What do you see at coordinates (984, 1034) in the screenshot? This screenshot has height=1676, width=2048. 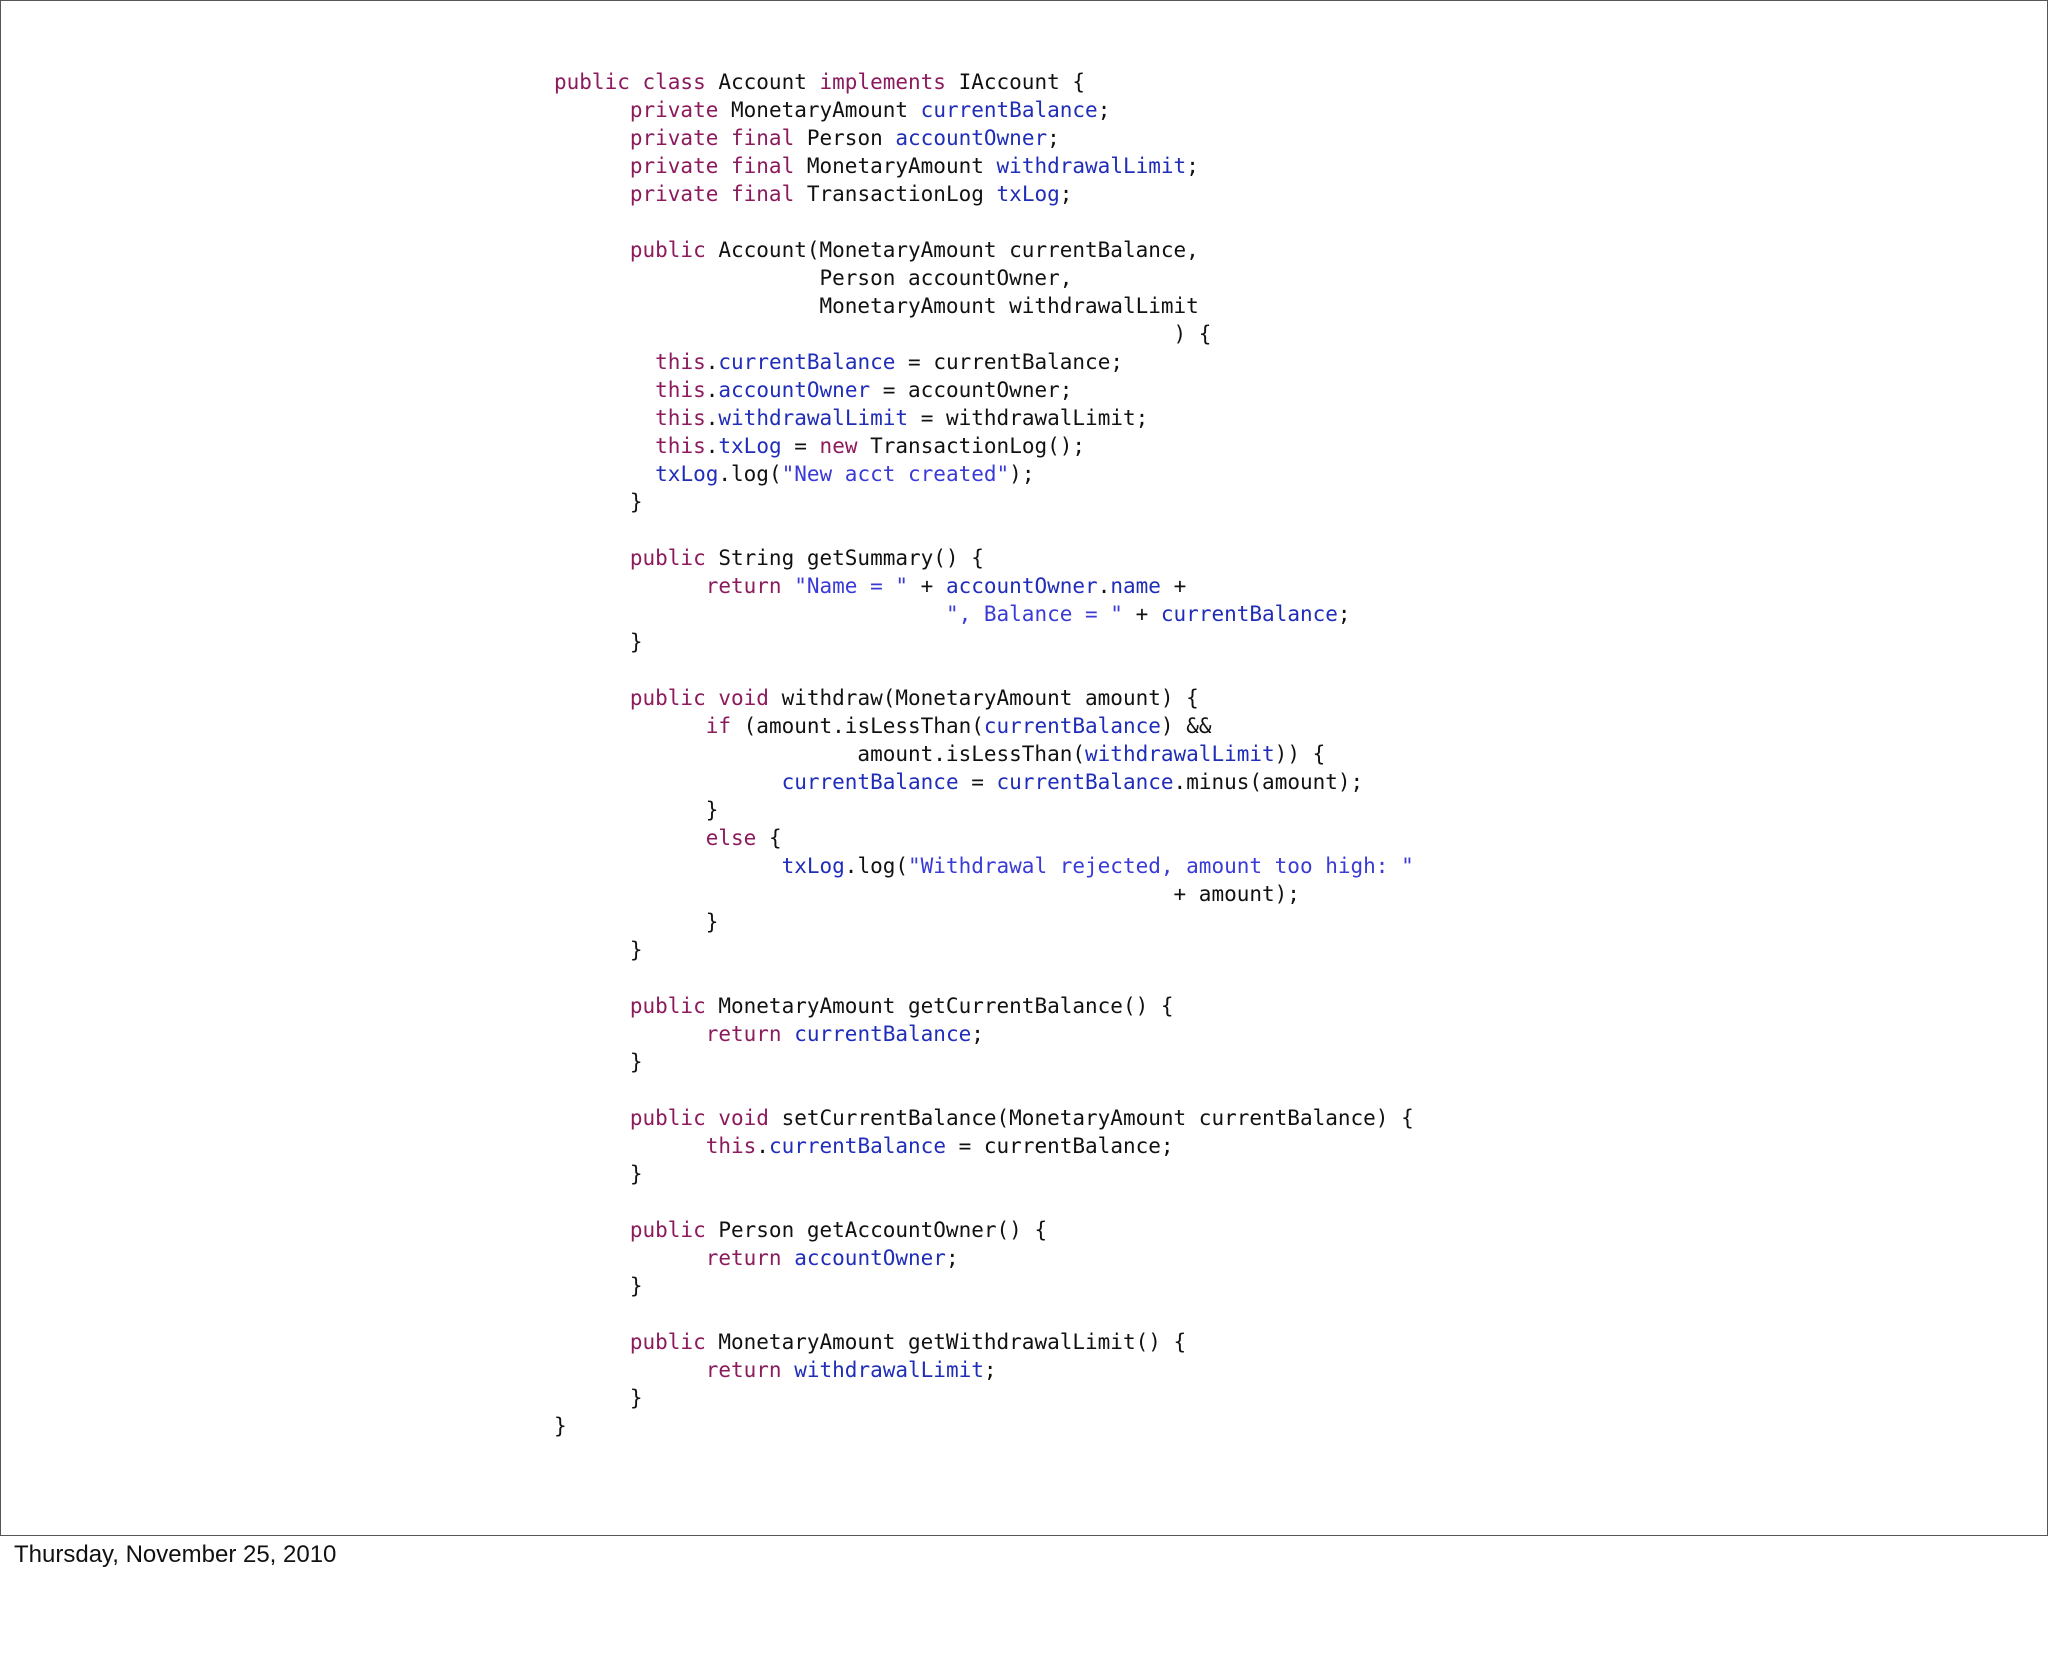 I see `code-line: return currentBalance;` at bounding box center [984, 1034].